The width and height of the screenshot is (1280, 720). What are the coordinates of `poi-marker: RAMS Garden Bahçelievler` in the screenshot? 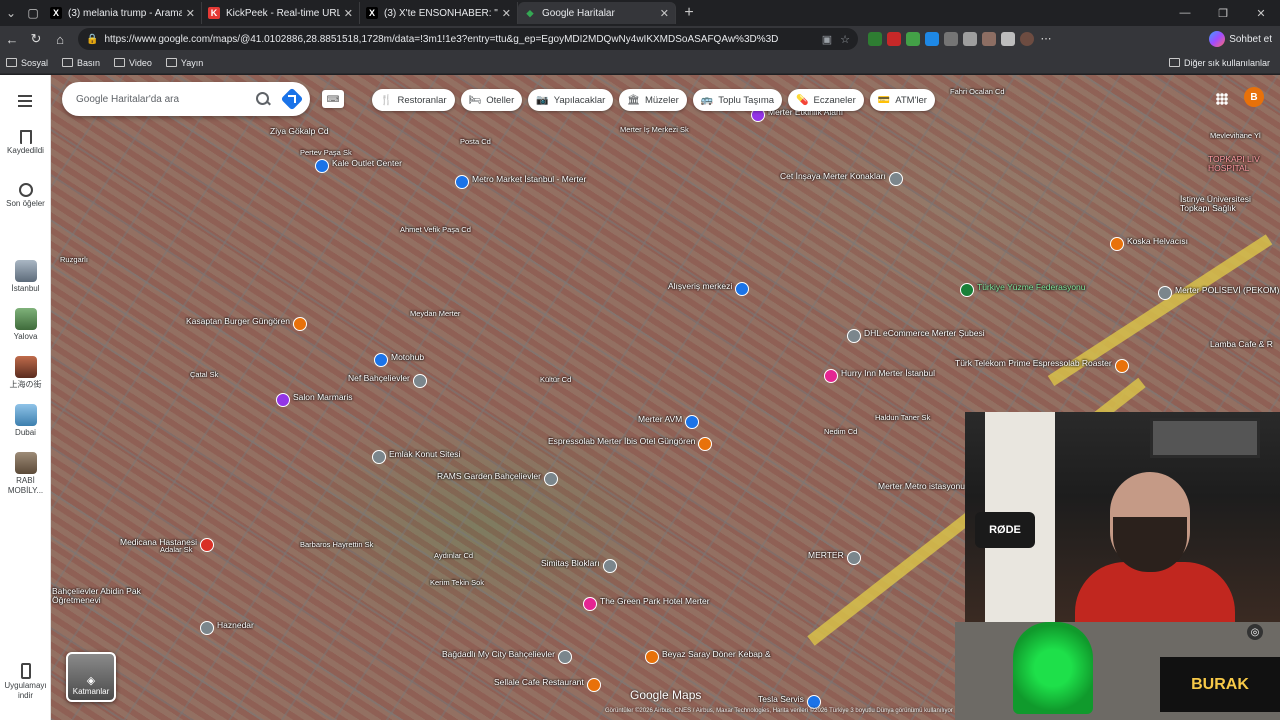 It's located at (497, 479).